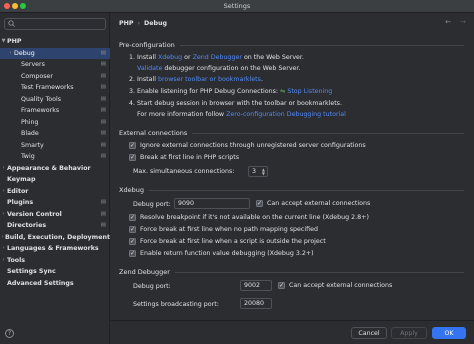 This screenshot has width=474, height=344. Describe the element at coordinates (272, 57) in the screenshot. I see `step-text: on the Web Server.` at that location.